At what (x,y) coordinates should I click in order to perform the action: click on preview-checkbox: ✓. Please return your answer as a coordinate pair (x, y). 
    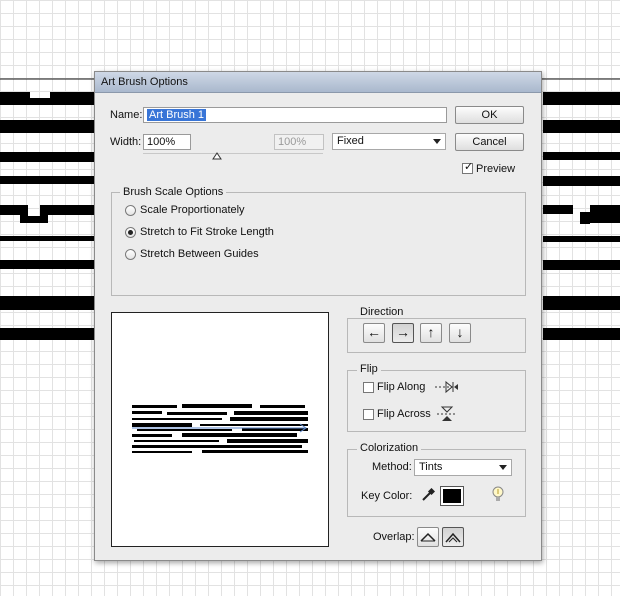
    Looking at the image, I should click on (468, 167).